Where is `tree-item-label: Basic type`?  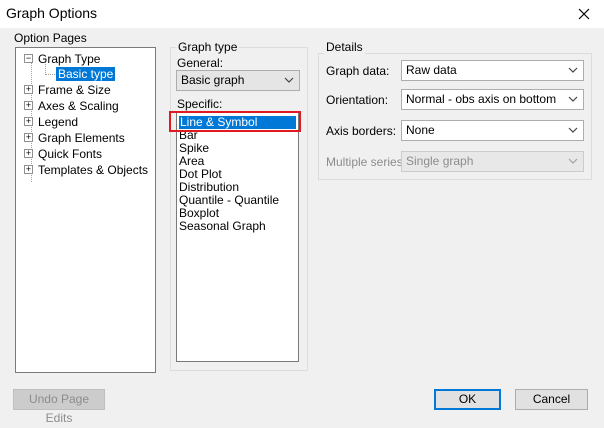
tree-item-label: Basic type is located at coordinates (86, 74).